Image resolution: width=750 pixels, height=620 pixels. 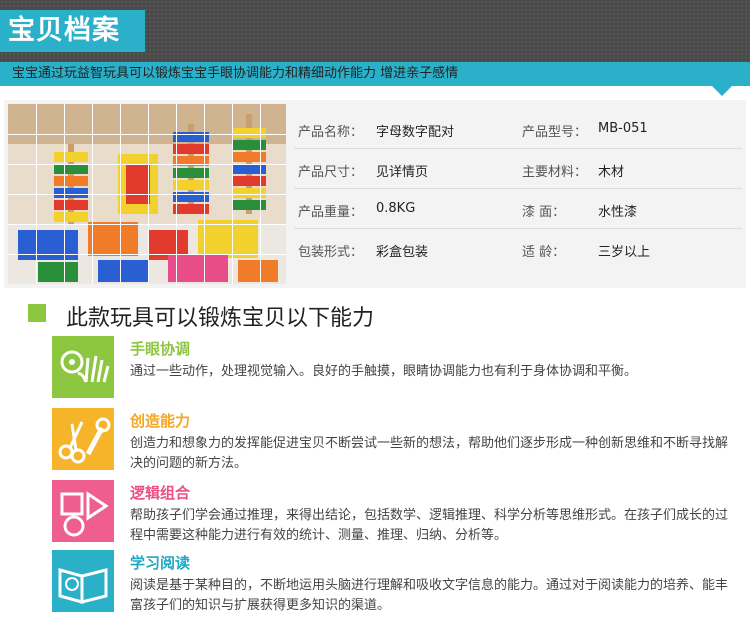 I want to click on ability-description: 通过一些动作，处理视觉输入。良好的手触摸，眼睛协调能力也有利于身体协调和平衡。, so click(x=384, y=371).